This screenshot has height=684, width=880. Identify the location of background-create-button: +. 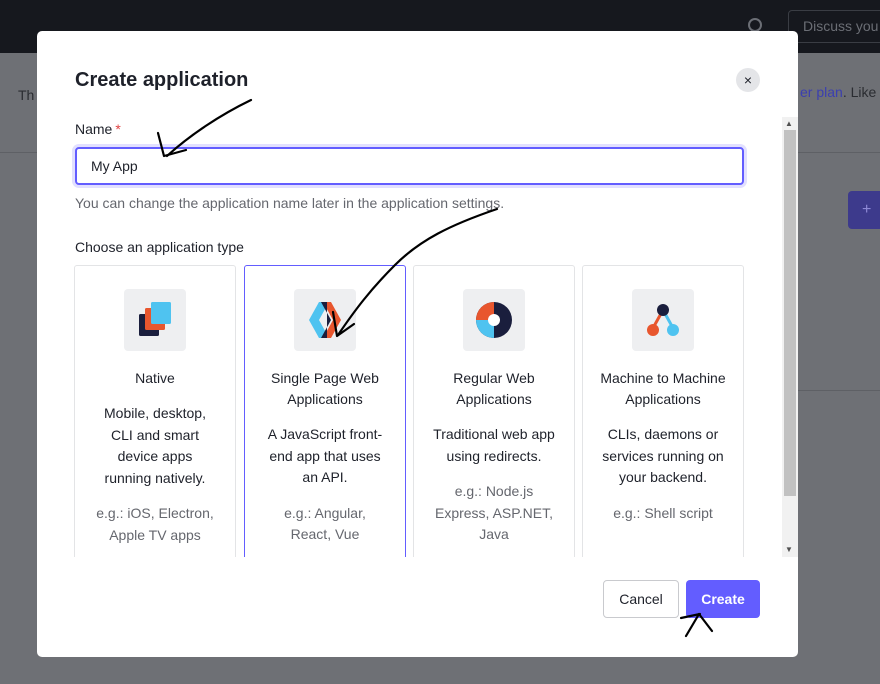
(864, 210).